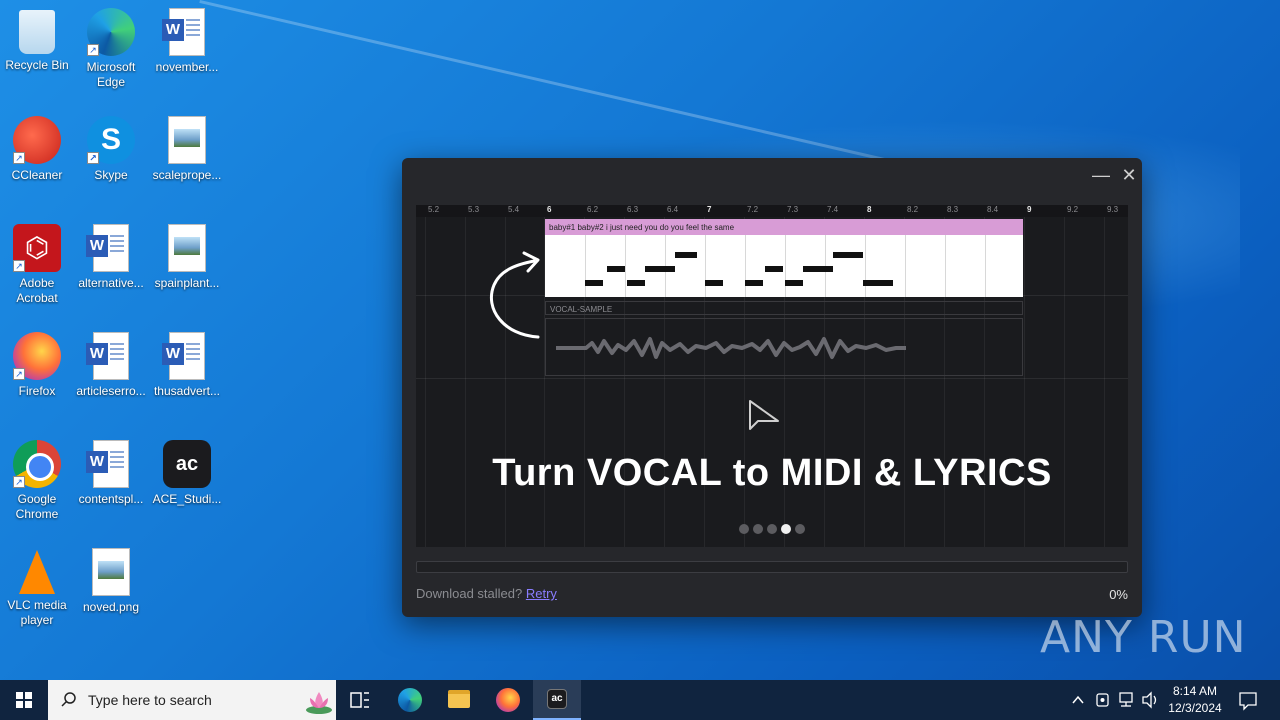 The height and width of the screenshot is (720, 1280). I want to click on window-titlebar: — ✕, so click(772, 175).